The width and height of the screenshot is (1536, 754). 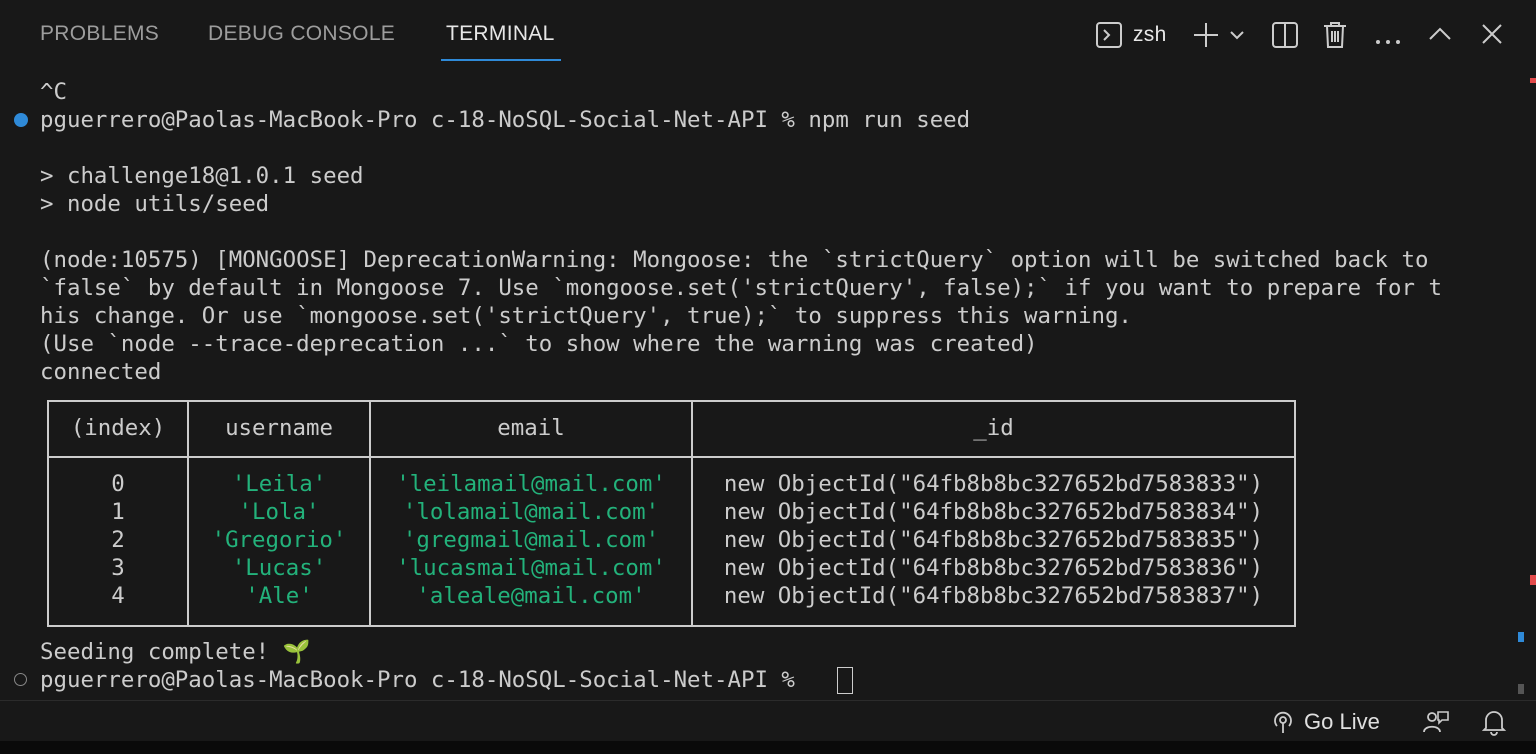 What do you see at coordinates (118, 568) in the screenshot?
I see `row-index: 3` at bounding box center [118, 568].